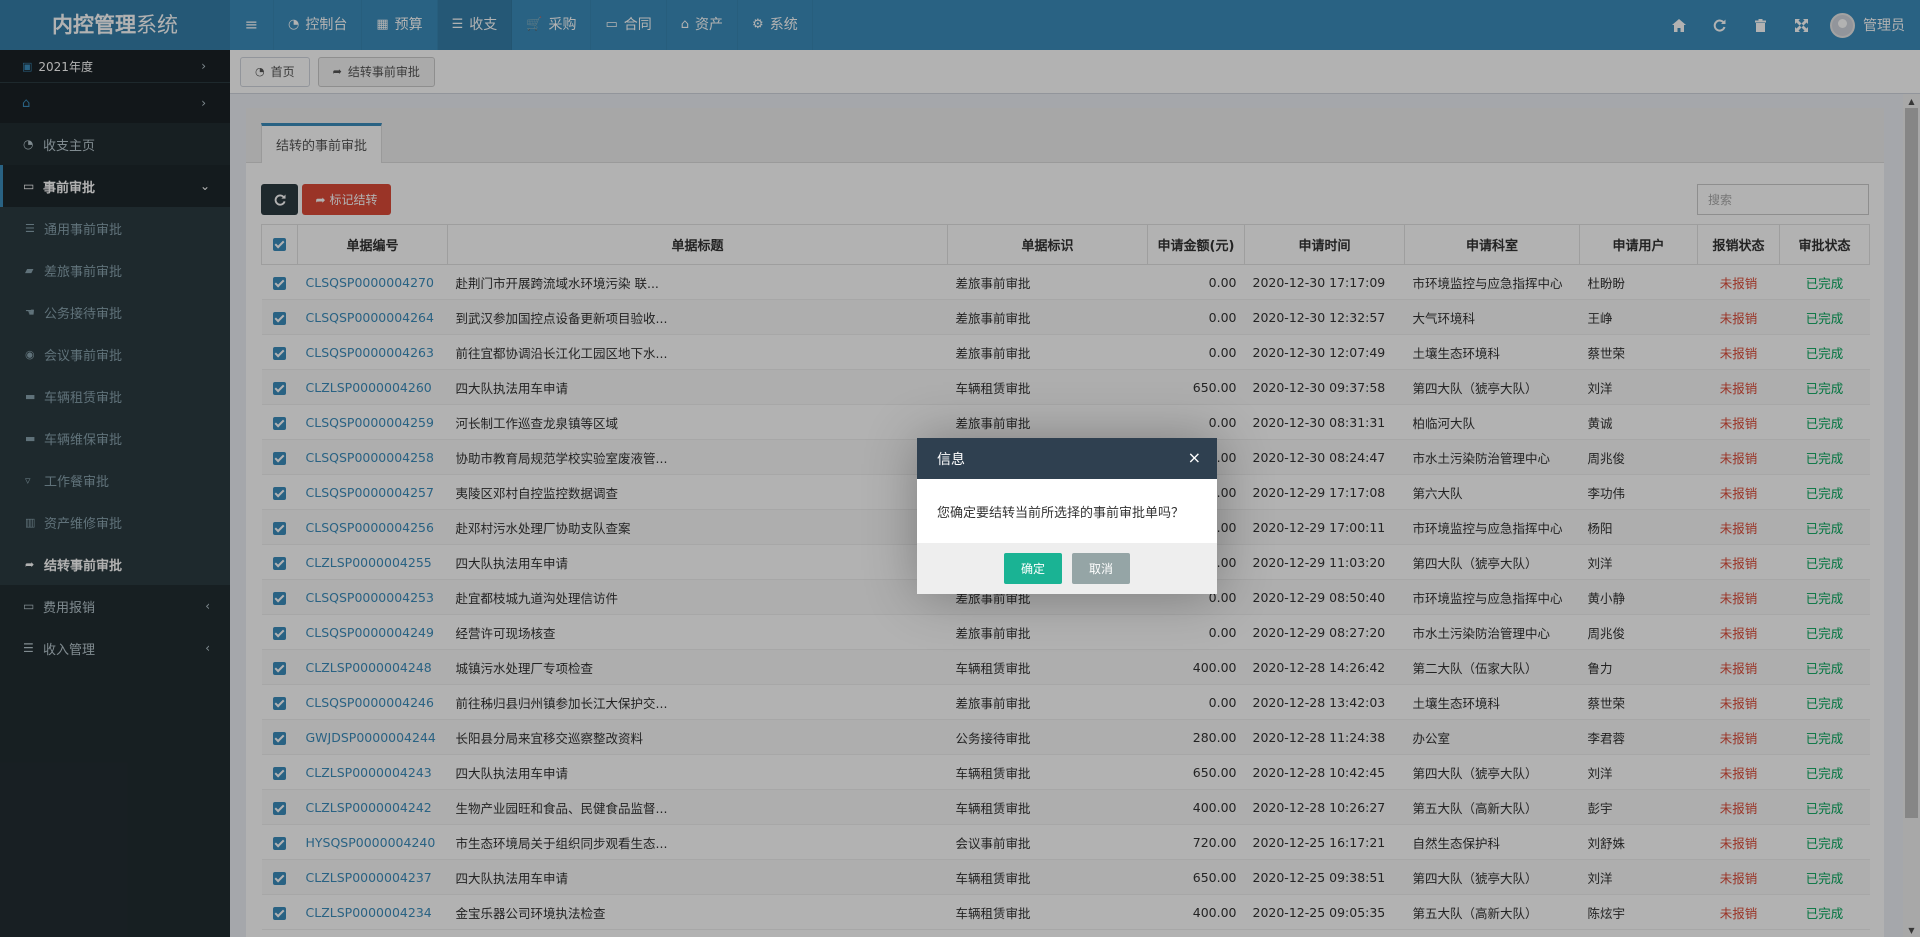  Describe the element at coordinates (1067, 458) in the screenshot. I see `dialog-header: 信息 ×` at that location.